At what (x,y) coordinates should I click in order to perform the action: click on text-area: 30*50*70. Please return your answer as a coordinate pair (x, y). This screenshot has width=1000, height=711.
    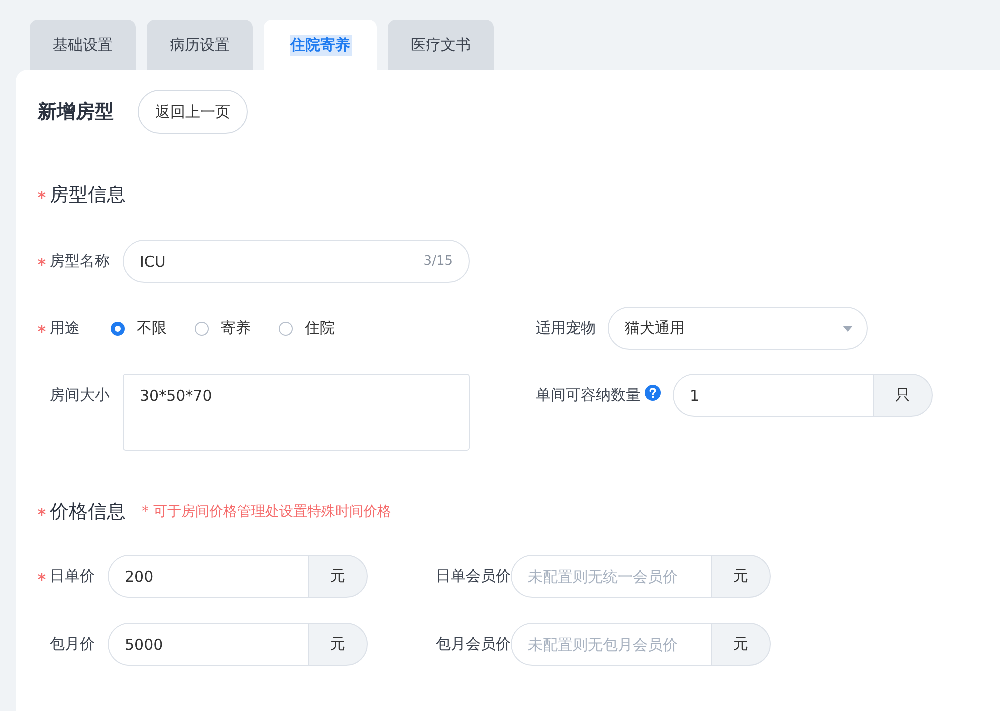
    Looking at the image, I should click on (296, 412).